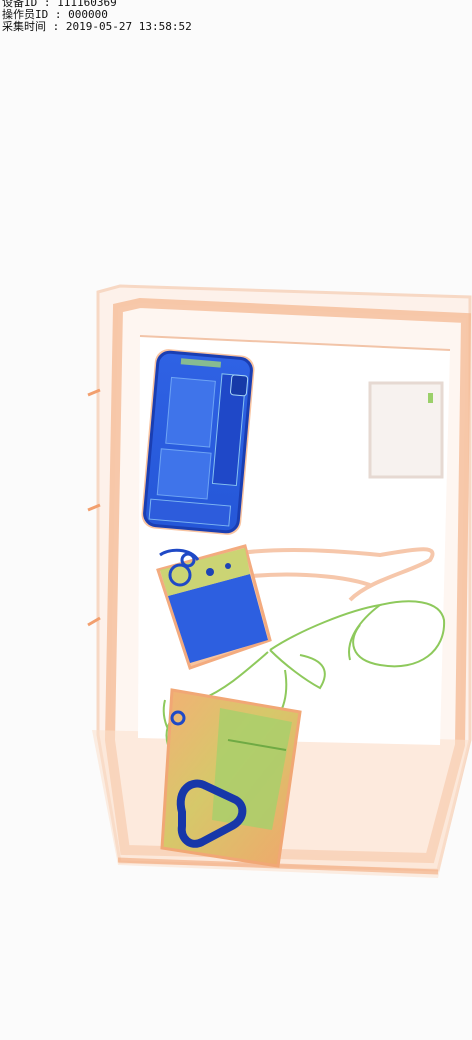 This screenshot has height=1040, width=472. What do you see at coordinates (198, 442) in the screenshot?
I see `smartphone` at bounding box center [198, 442].